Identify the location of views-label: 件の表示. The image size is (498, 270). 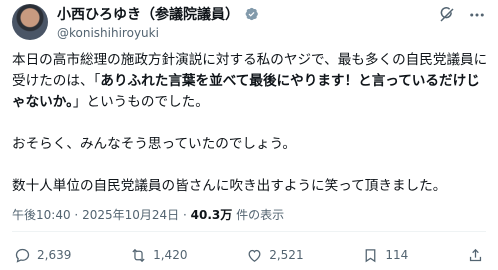
(258, 215).